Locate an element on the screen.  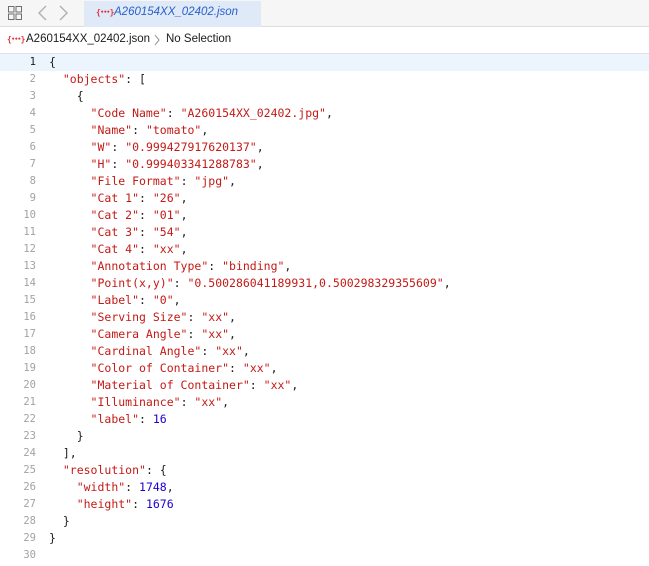
string-token: "File Format" is located at coordinates (135, 181).